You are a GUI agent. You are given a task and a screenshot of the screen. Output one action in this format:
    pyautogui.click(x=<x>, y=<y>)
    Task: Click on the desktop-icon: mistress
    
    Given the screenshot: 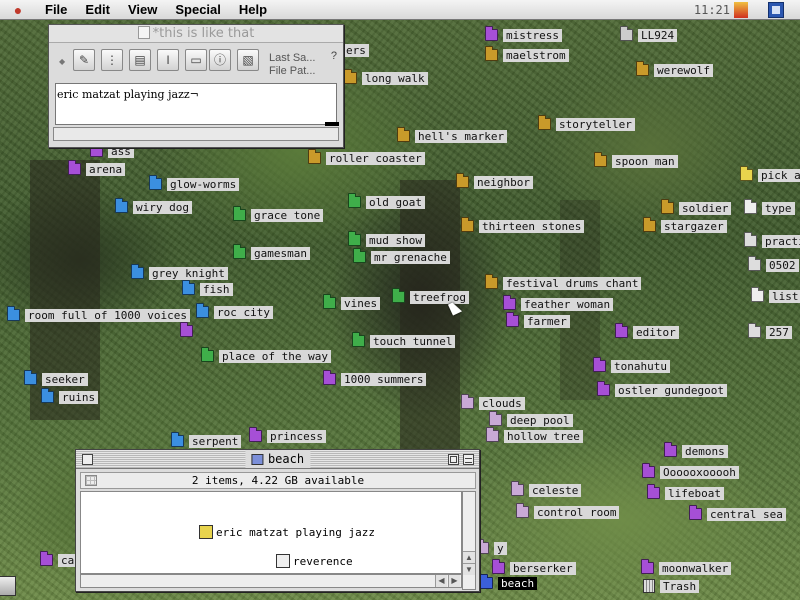 What is the action you would take?
    pyautogui.click(x=523, y=34)
    